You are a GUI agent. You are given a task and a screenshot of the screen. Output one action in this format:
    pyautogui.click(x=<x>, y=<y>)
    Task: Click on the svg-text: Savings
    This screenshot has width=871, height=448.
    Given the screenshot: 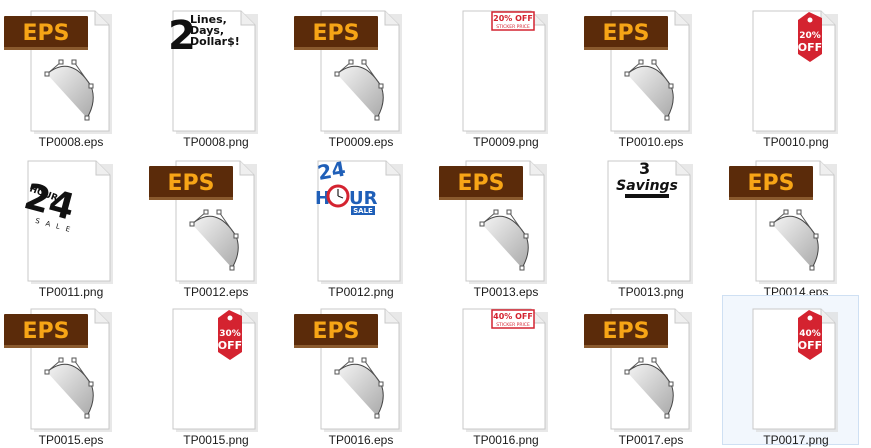 What is the action you would take?
    pyautogui.click(x=647, y=186)
    